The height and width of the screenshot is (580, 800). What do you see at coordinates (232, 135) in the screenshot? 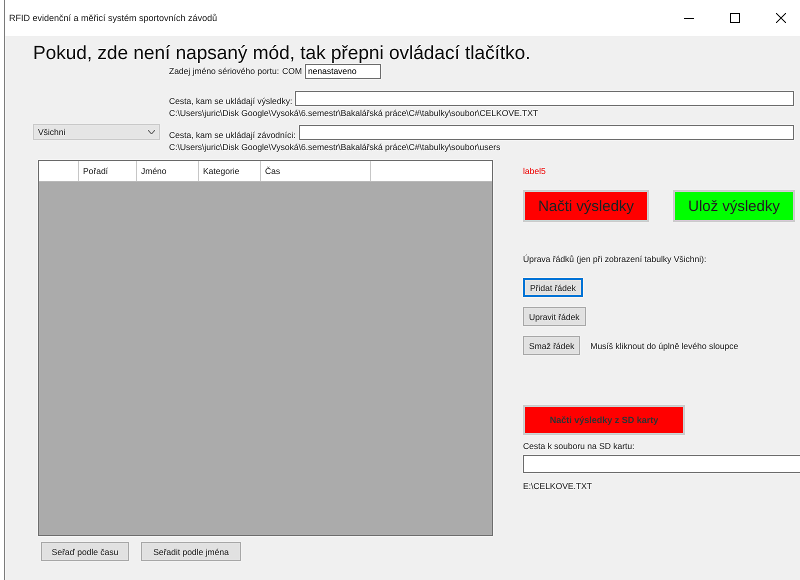
I see `path-label: Cesta, kam se ukládají závodníci:` at bounding box center [232, 135].